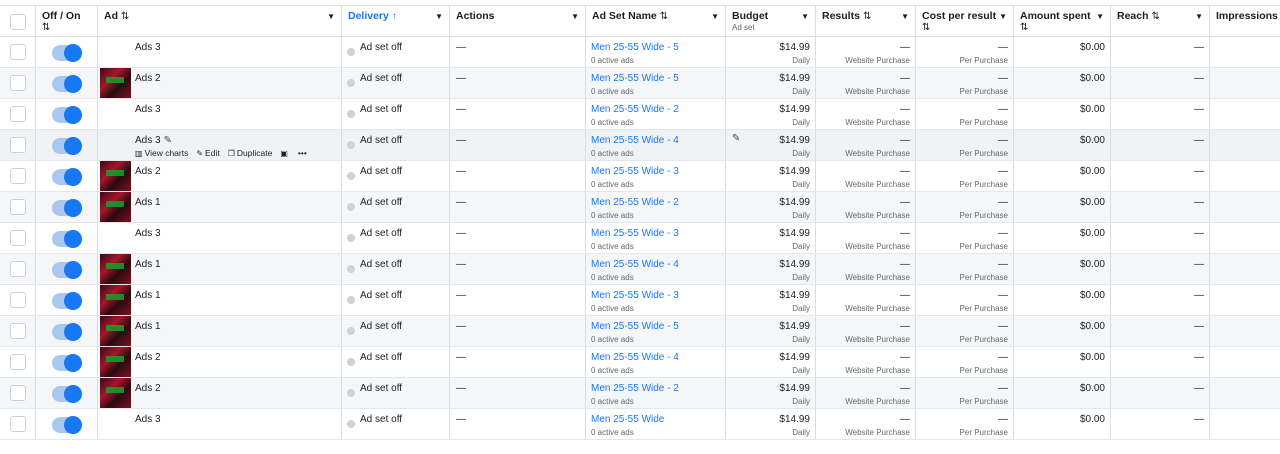 The width and height of the screenshot is (1280, 454). What do you see at coordinates (394, 16) in the screenshot?
I see `sort-up-icon: ↑` at bounding box center [394, 16].